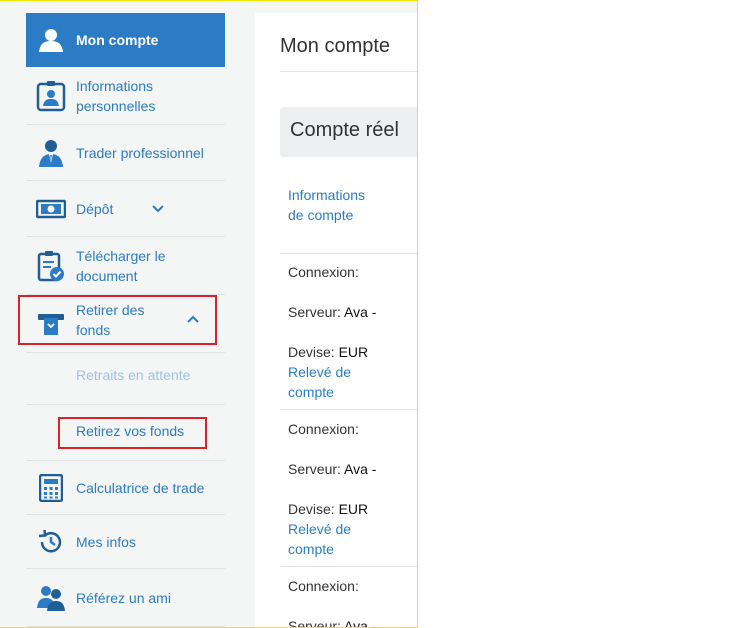 This screenshot has width=737, height=628. What do you see at coordinates (140, 152) in the screenshot?
I see `sidebar-item-label: Trader professionnel` at bounding box center [140, 152].